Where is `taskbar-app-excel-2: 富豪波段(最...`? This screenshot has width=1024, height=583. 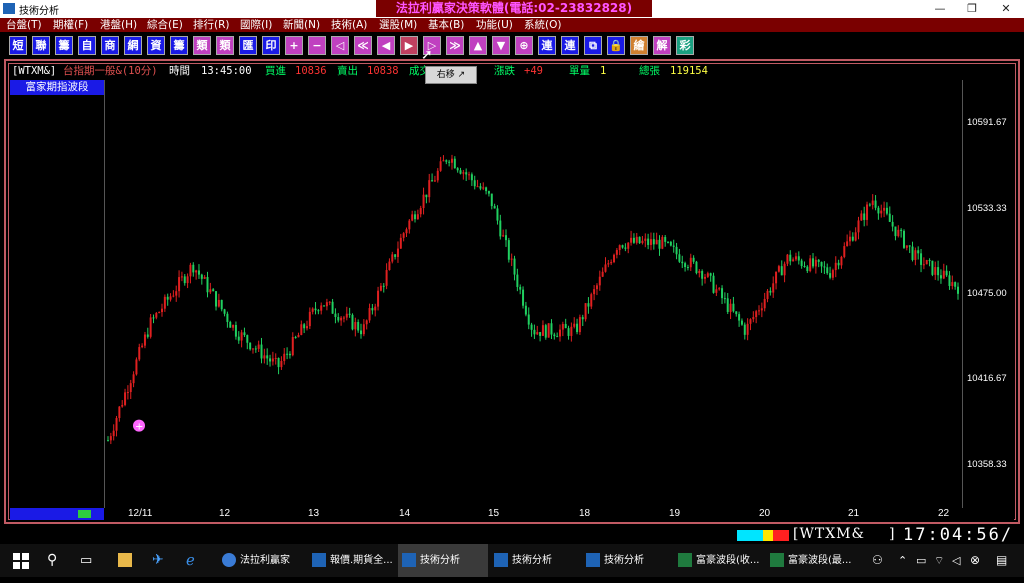
taskbar-app-excel-2: 富豪波段(最... is located at coordinates (811, 560).